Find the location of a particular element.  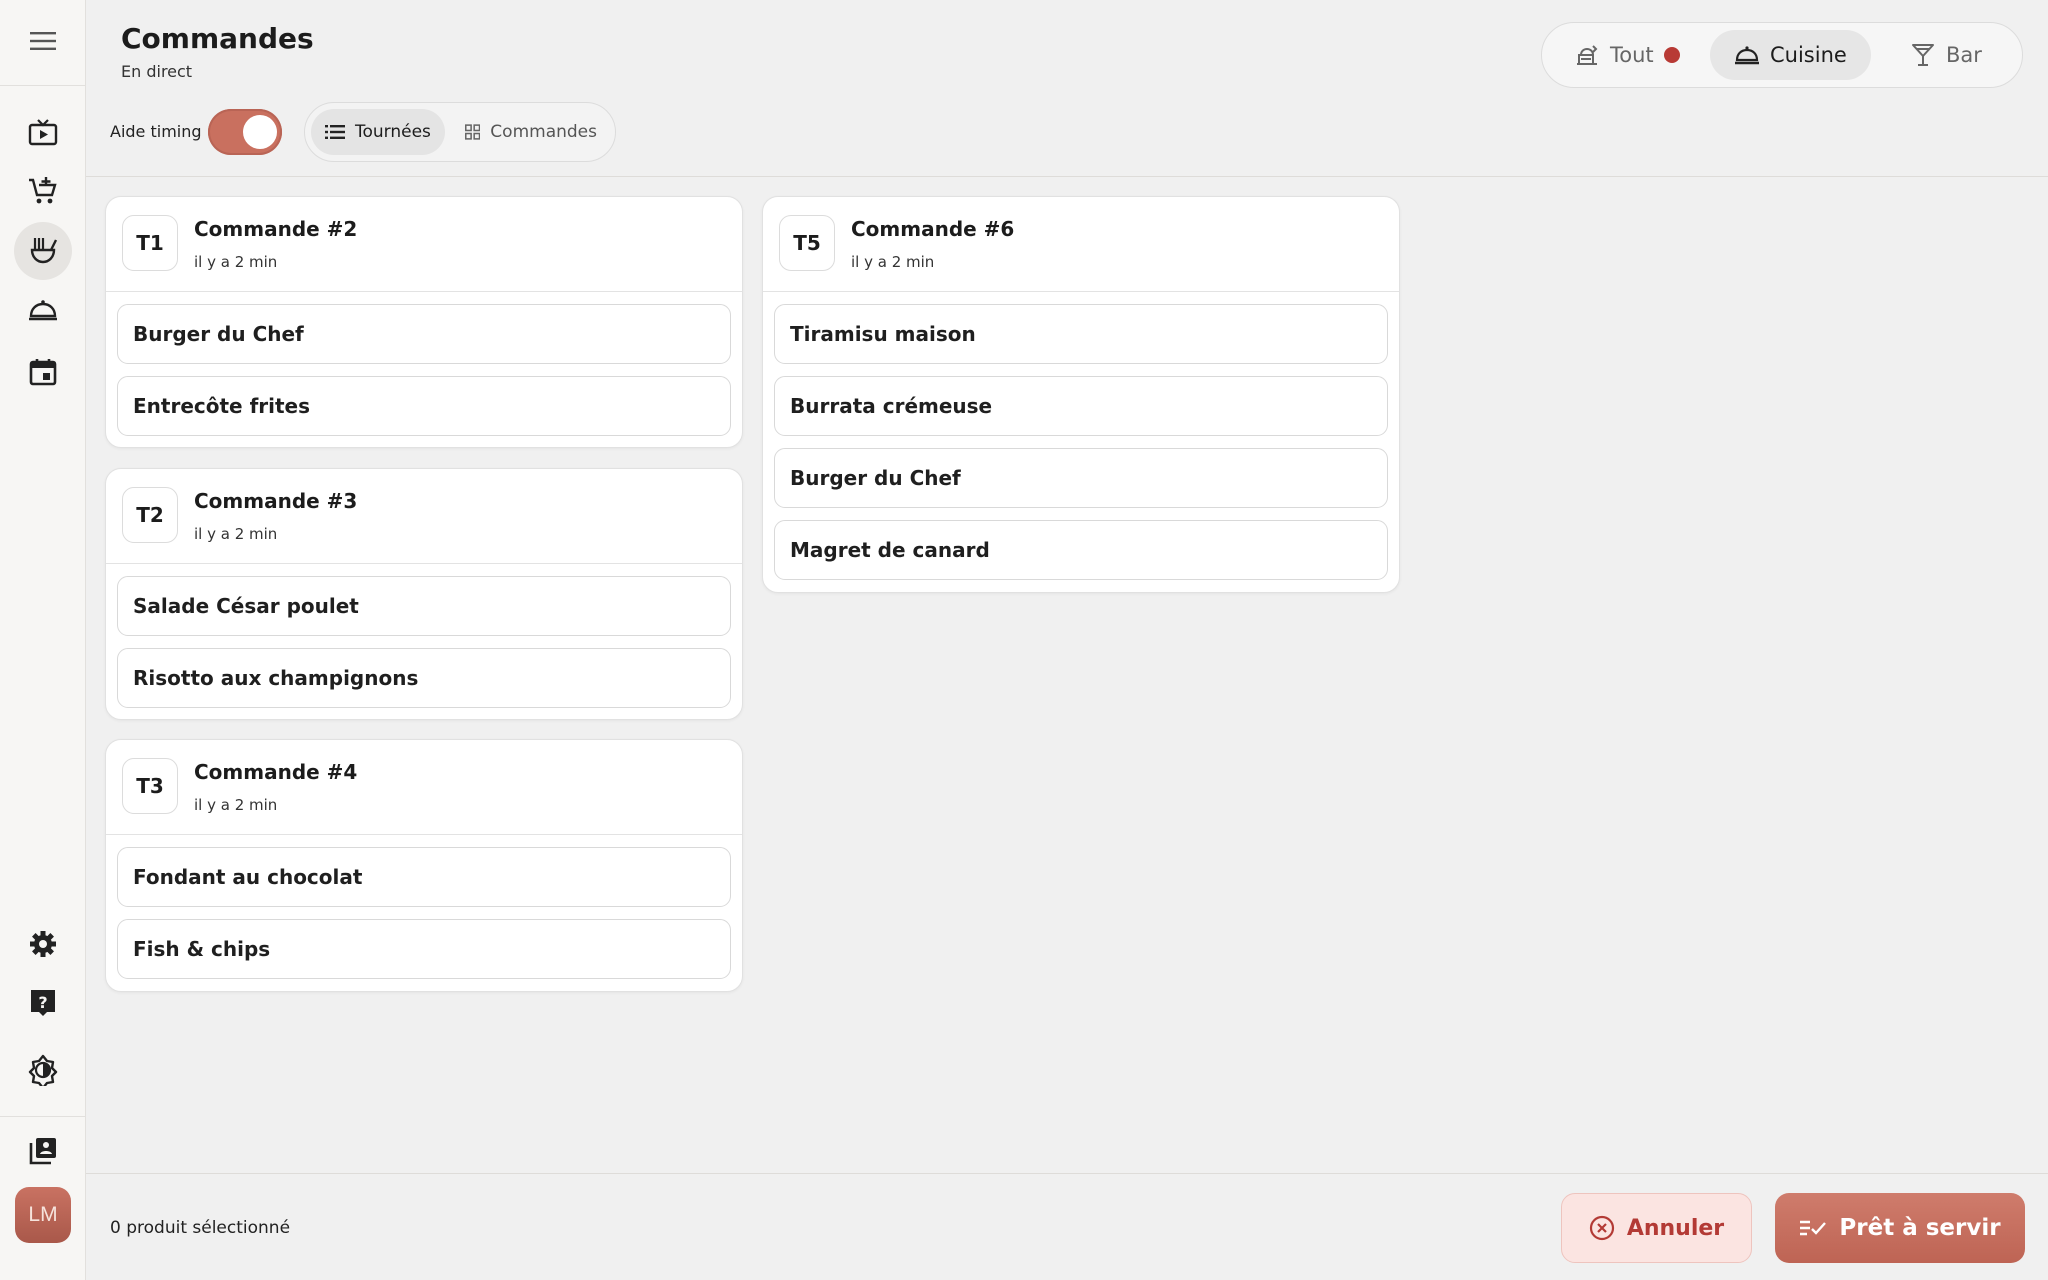

tab-label: Commandes is located at coordinates (543, 132).